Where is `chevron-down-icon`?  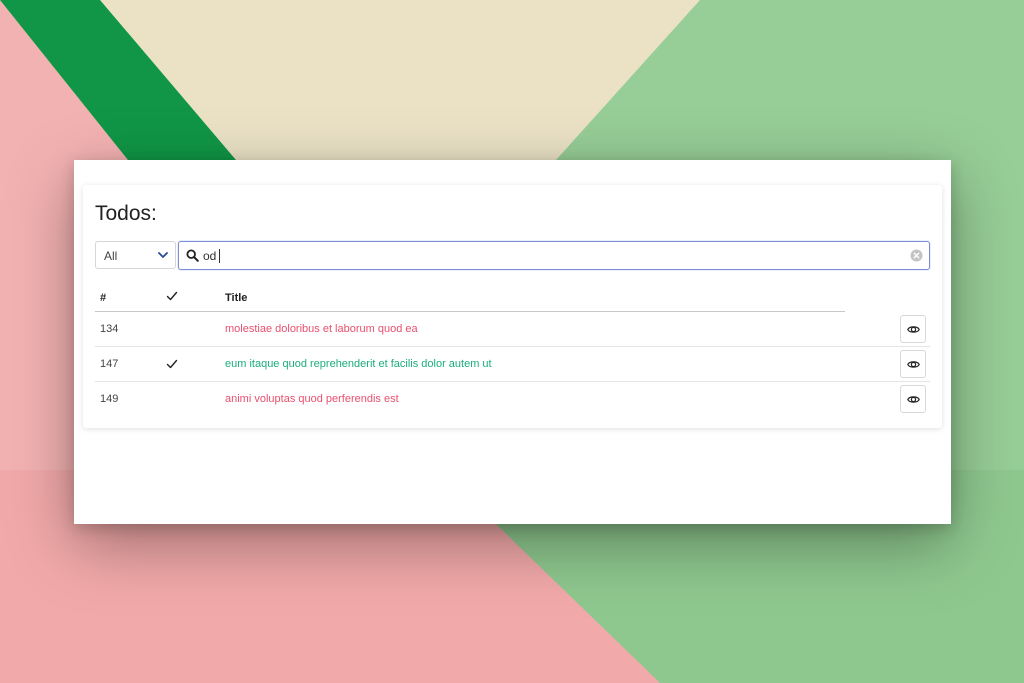
chevron-down-icon is located at coordinates (163, 255).